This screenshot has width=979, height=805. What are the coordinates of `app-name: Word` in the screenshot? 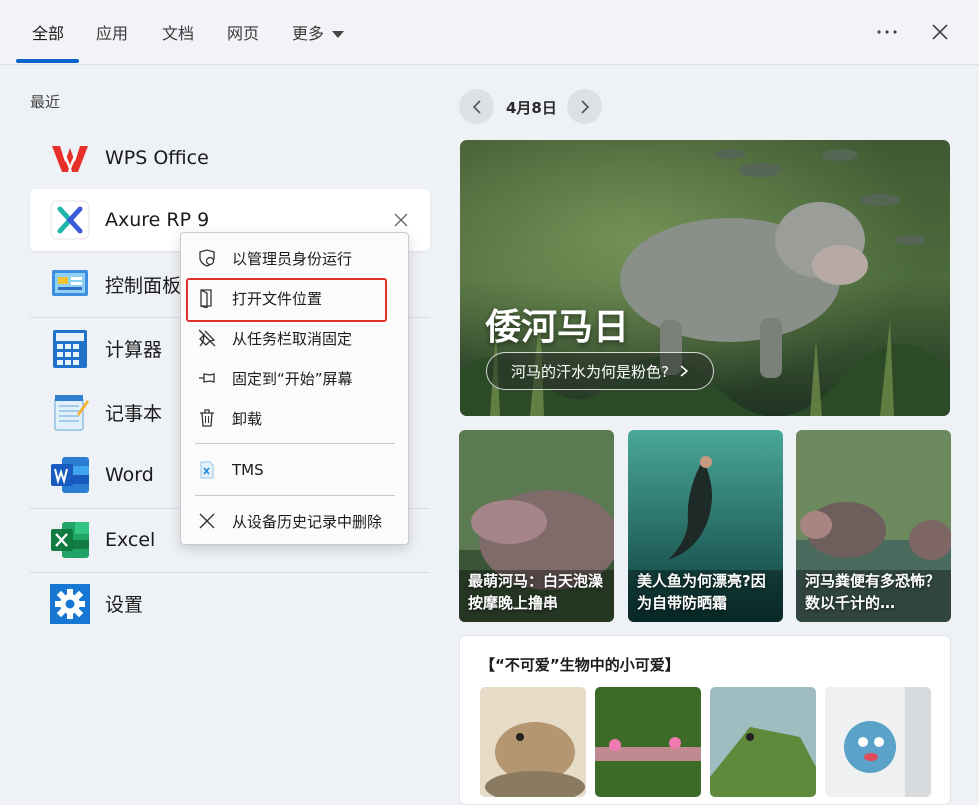 It's located at (129, 475).